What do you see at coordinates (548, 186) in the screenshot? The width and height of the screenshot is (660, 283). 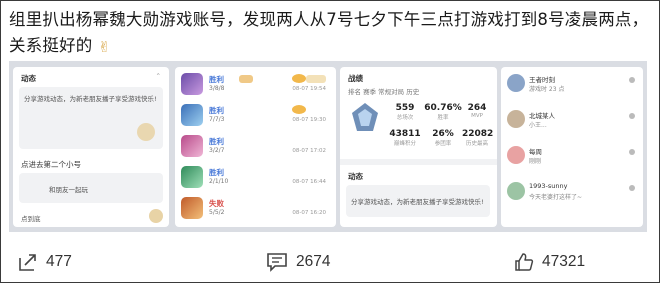 I see `friend-name: 1993-sunny` at bounding box center [548, 186].